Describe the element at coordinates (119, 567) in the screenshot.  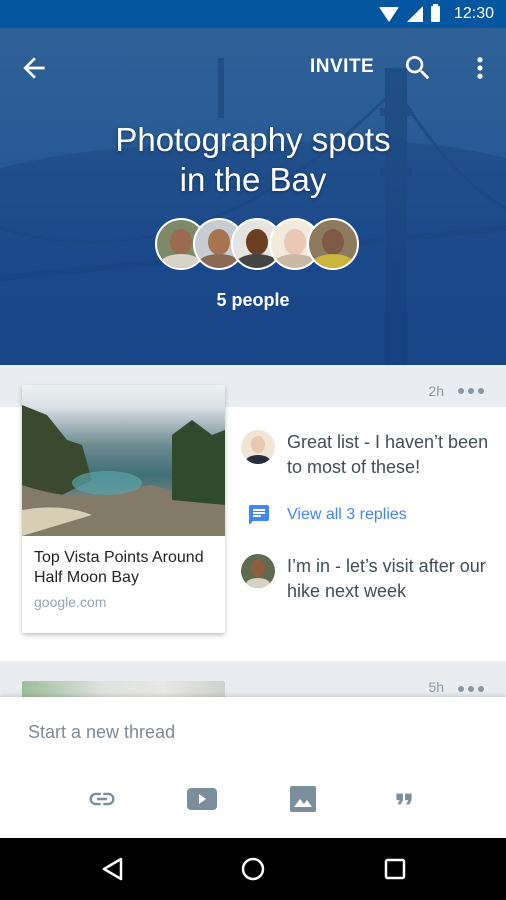
I see `link-title: Top Vista Points Around Half Moon Bay` at that location.